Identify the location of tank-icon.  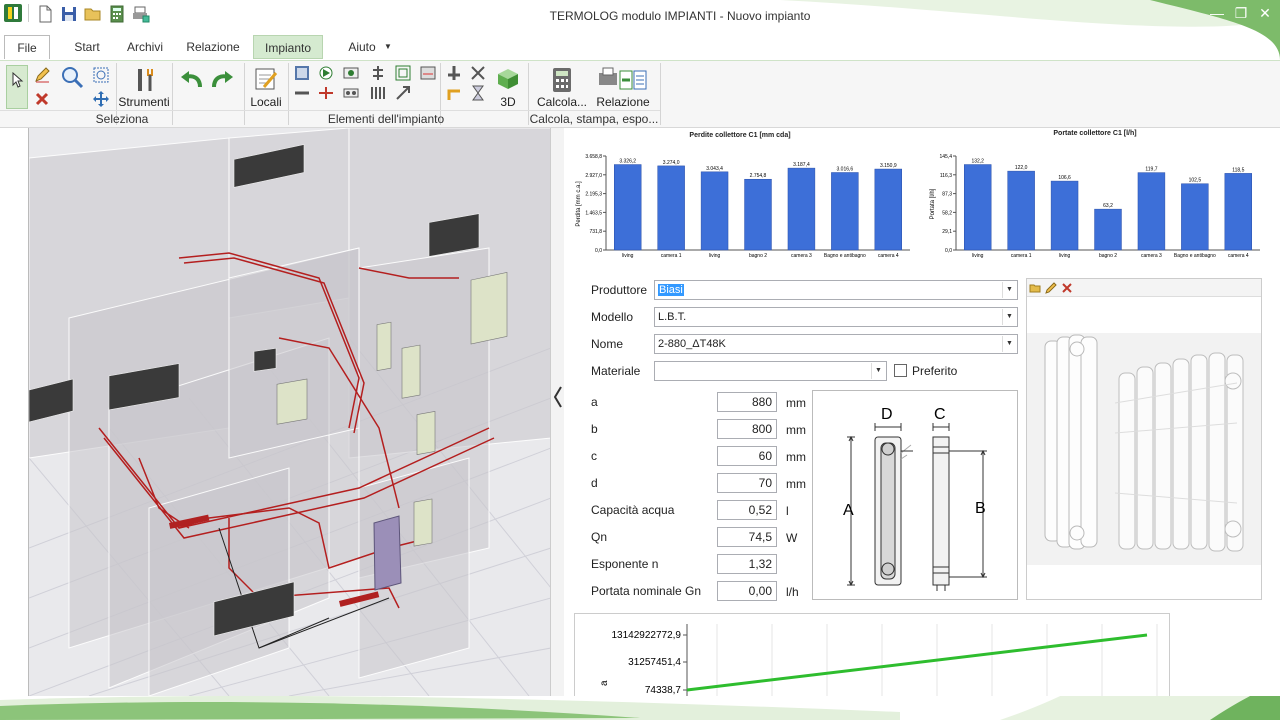
(428, 73).